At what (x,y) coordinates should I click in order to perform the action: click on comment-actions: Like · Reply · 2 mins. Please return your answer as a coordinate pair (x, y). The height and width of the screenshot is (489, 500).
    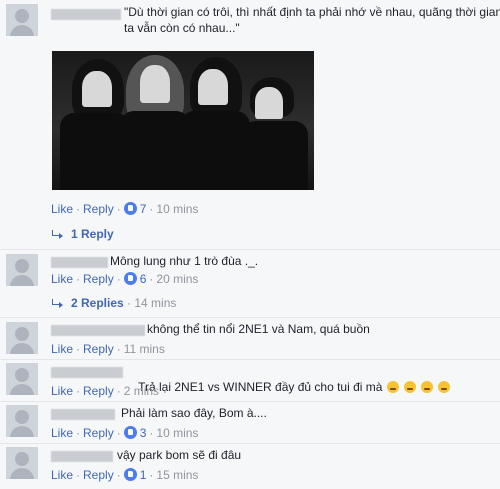
    Looking at the image, I should click on (105, 391).